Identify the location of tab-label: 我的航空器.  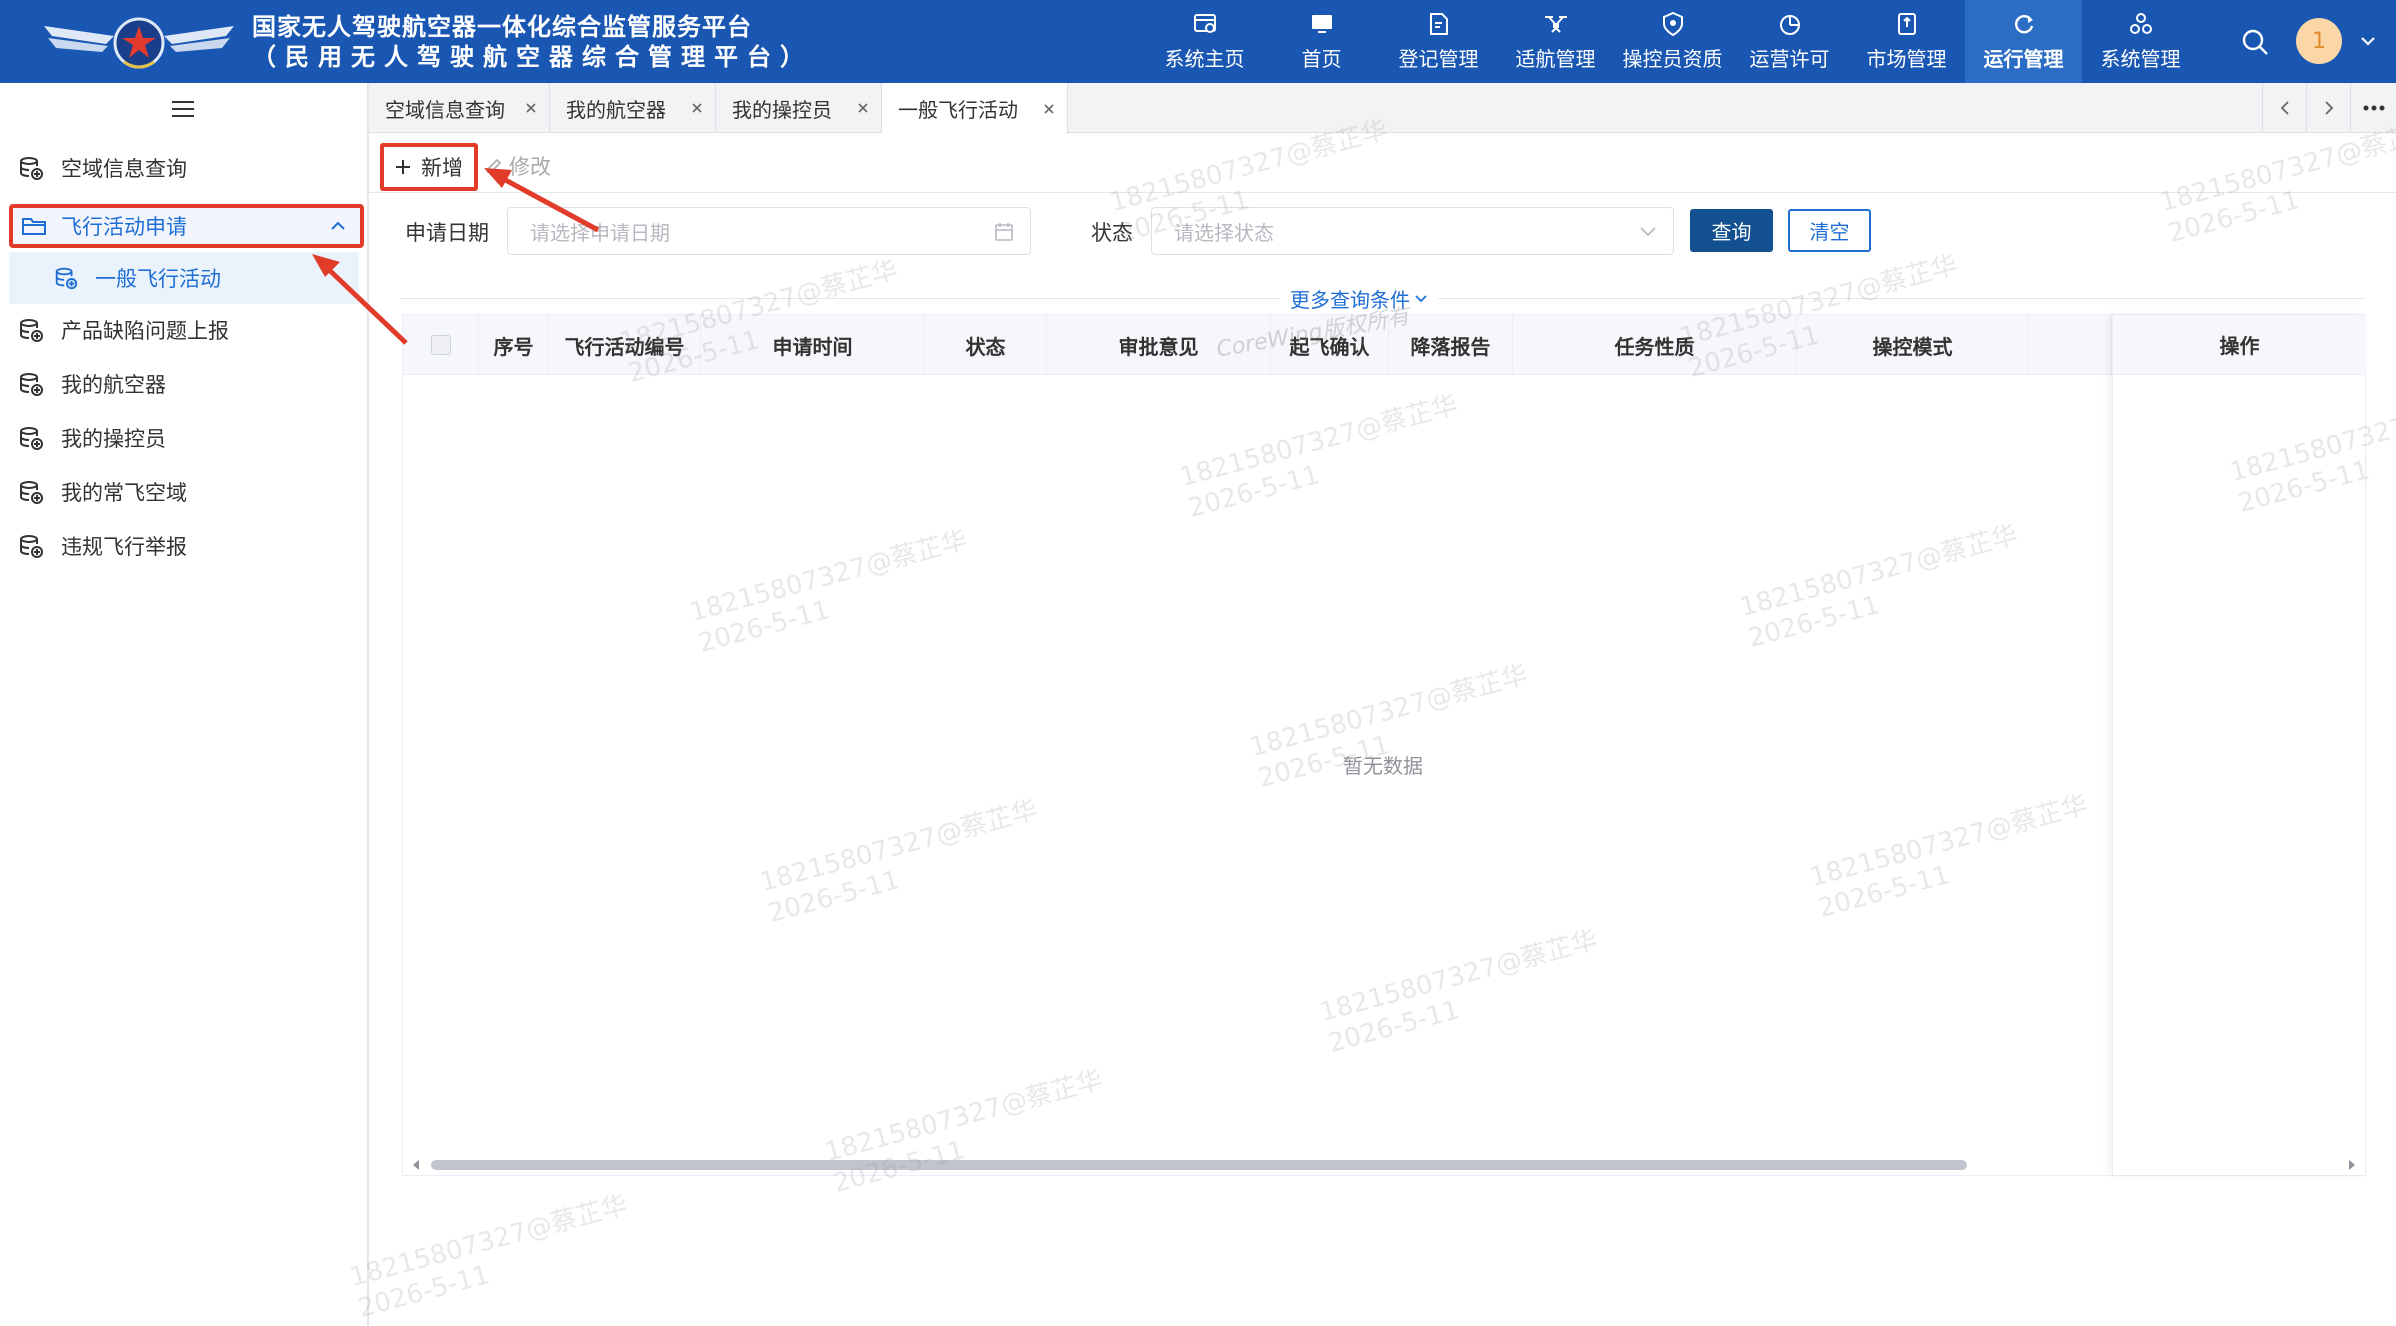
(616, 109).